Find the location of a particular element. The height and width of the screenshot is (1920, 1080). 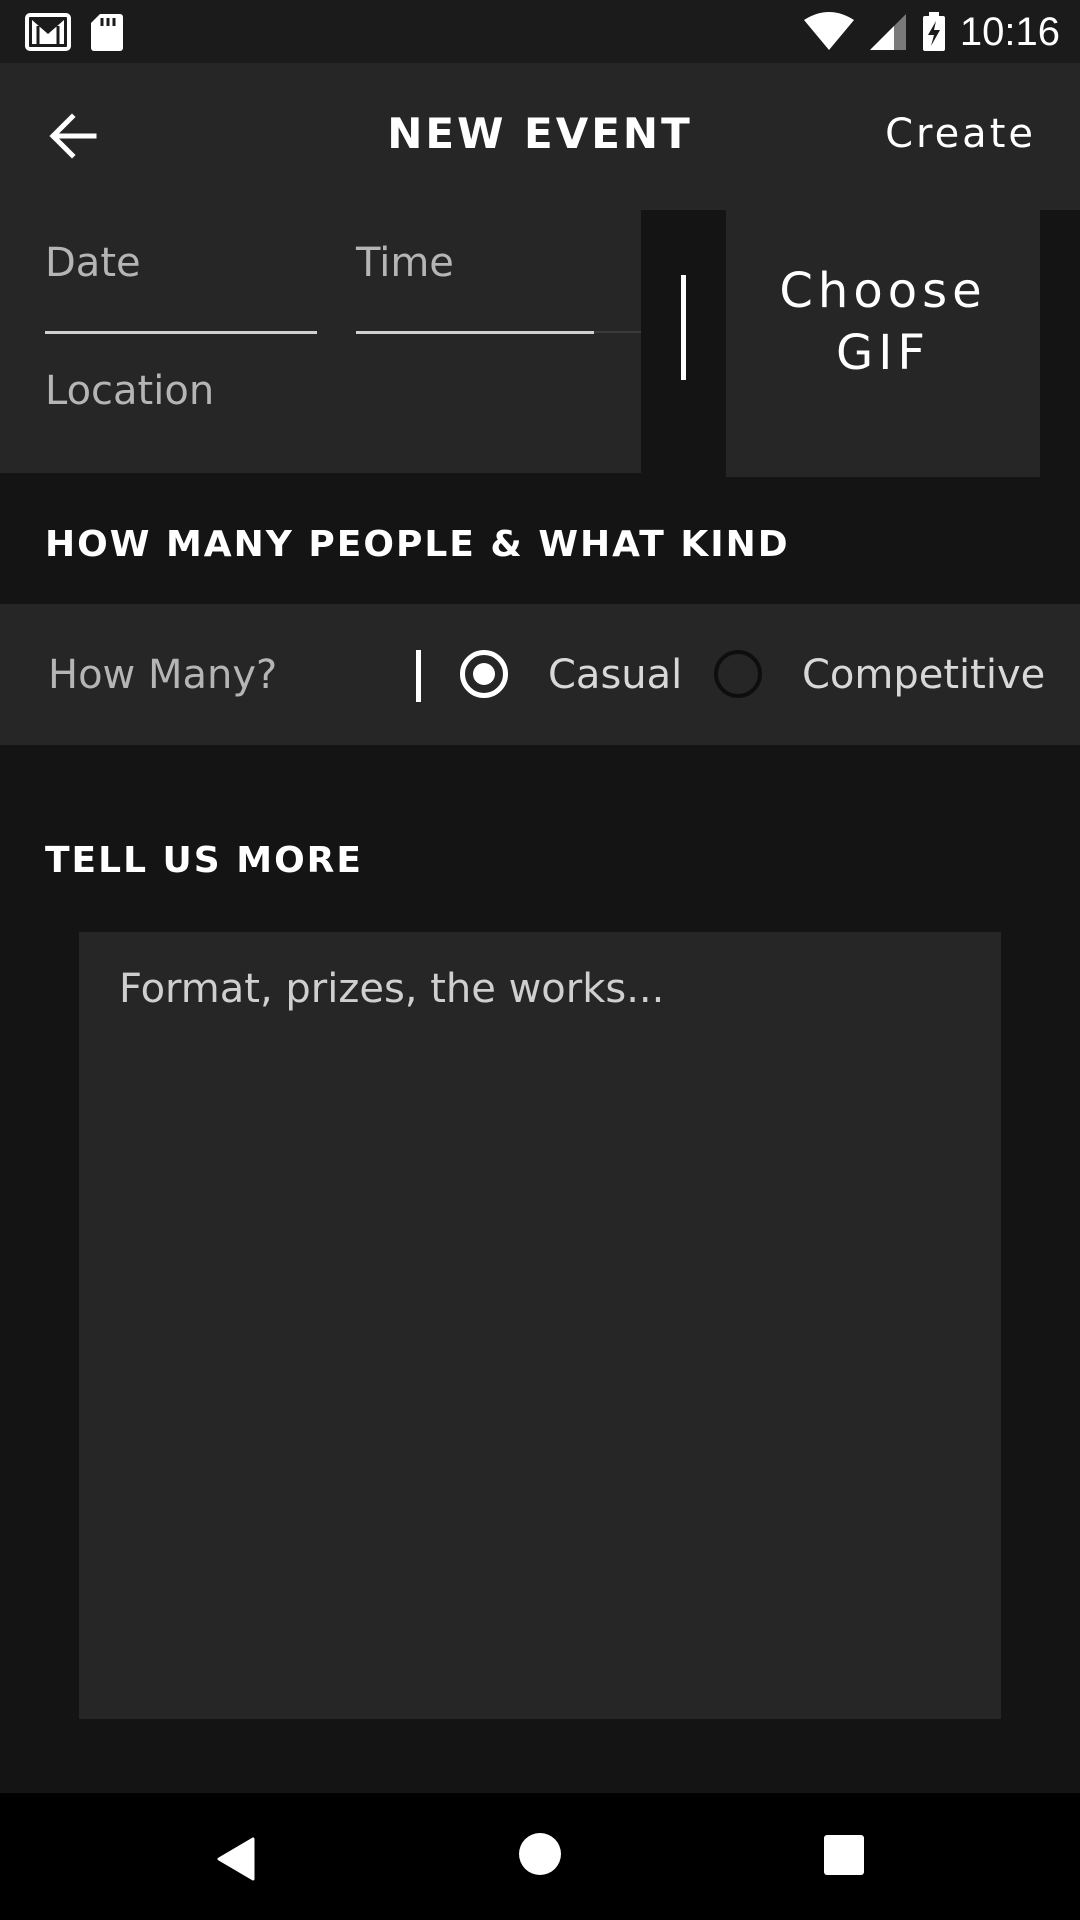

people-section-heading: HOW MANY PEOPLE & WHAT KIND is located at coordinates (417, 544).